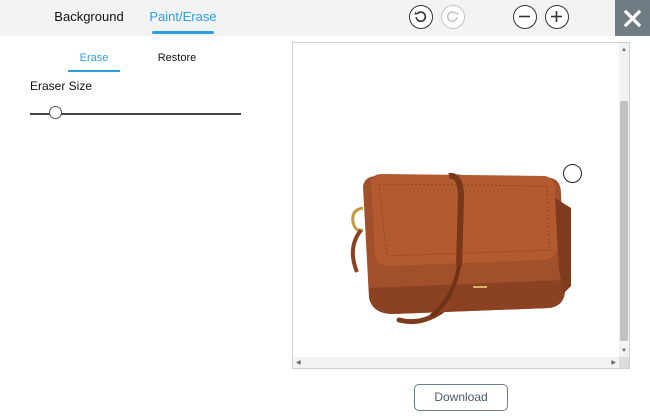  Describe the element at coordinates (135, 18) in the screenshot. I see `mode-tabs: Background Paint/Erase` at that location.